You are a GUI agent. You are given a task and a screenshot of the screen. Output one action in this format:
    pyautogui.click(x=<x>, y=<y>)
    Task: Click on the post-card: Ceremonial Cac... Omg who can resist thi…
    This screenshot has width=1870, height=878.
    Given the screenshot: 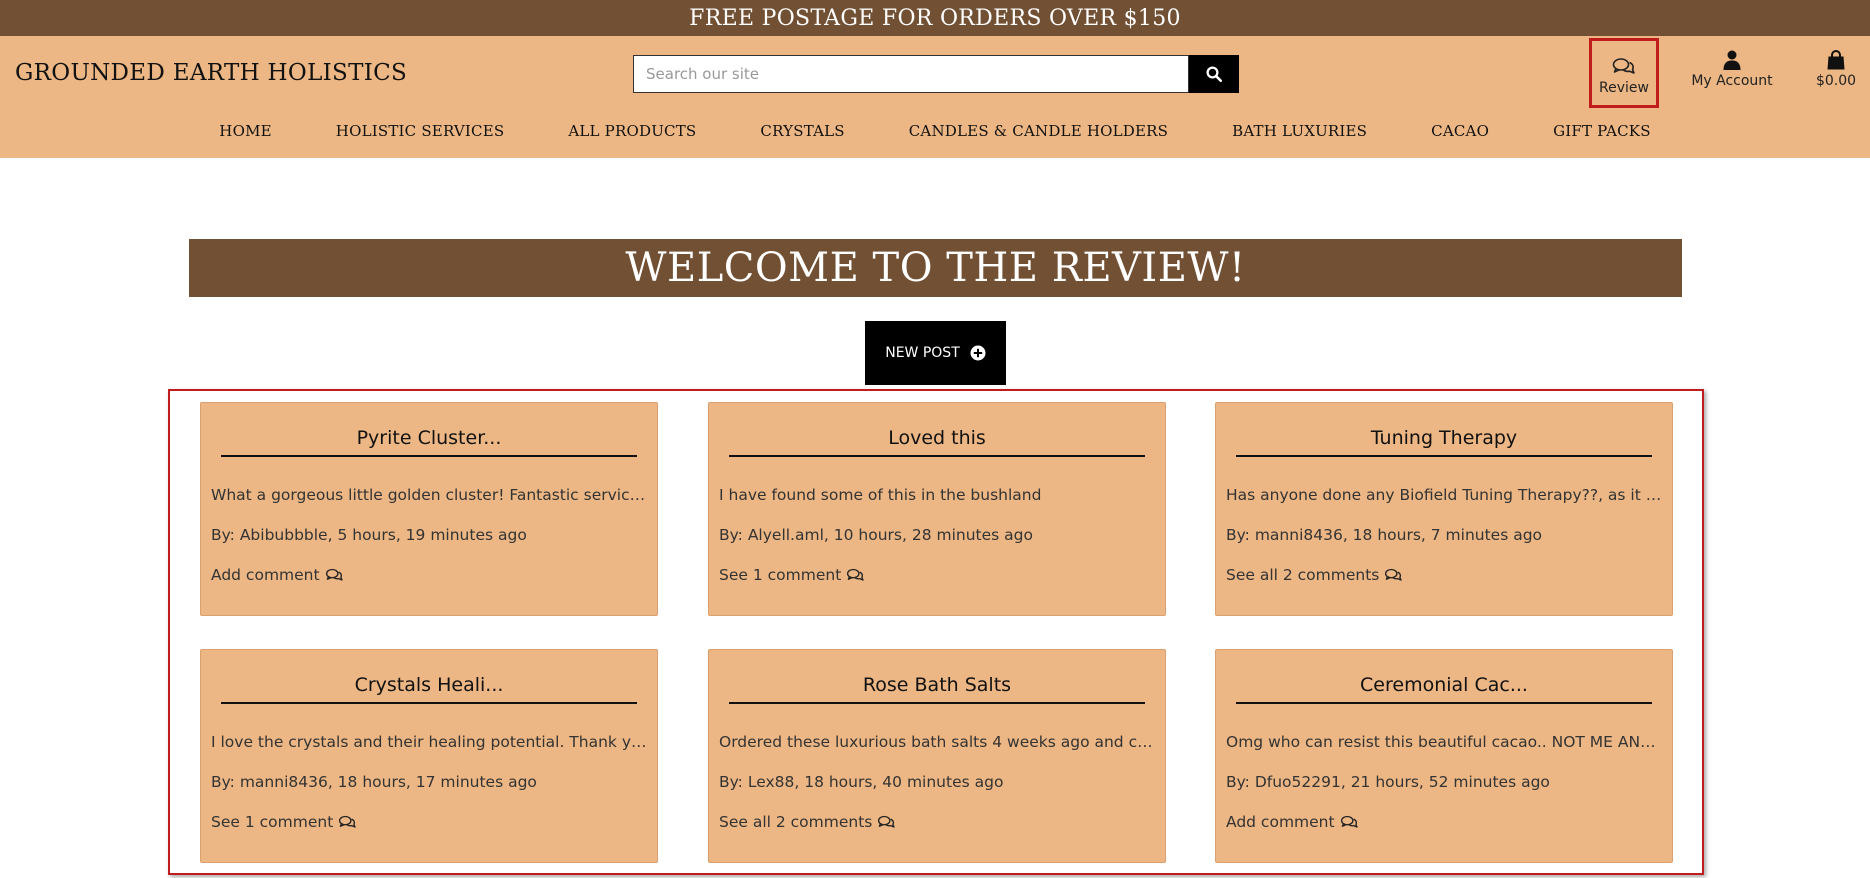 What is the action you would take?
    pyautogui.click(x=1444, y=756)
    